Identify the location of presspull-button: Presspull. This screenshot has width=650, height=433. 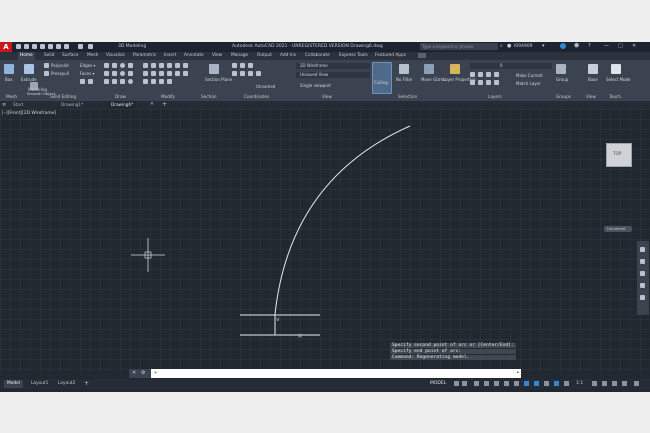
(60, 73).